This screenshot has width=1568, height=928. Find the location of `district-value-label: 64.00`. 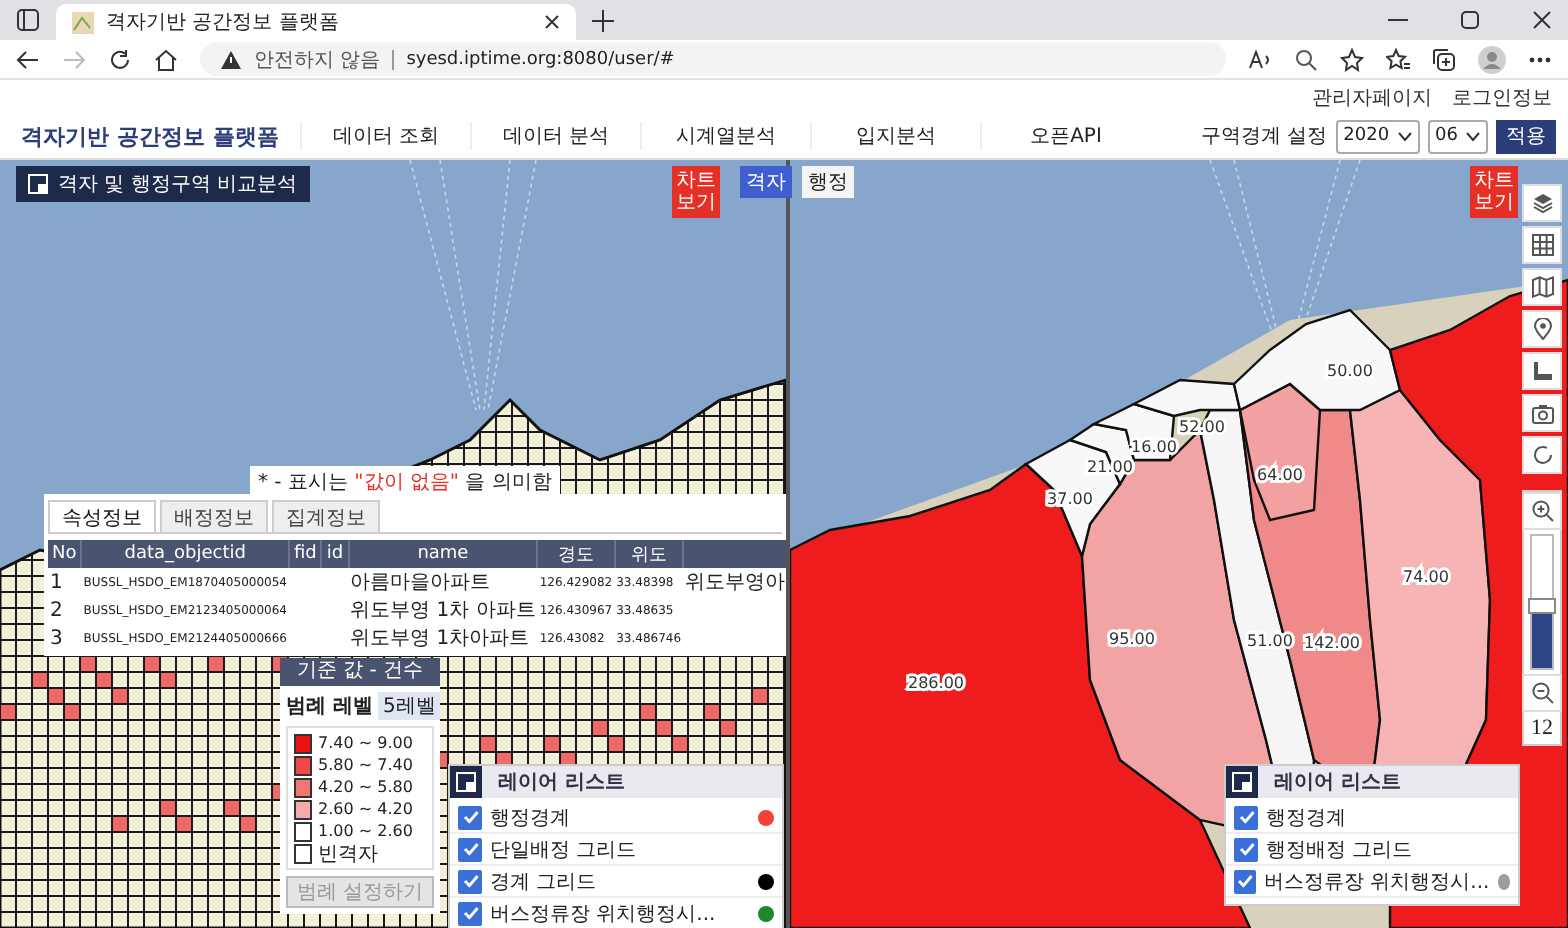

district-value-label: 64.00 is located at coordinates (1280, 475).